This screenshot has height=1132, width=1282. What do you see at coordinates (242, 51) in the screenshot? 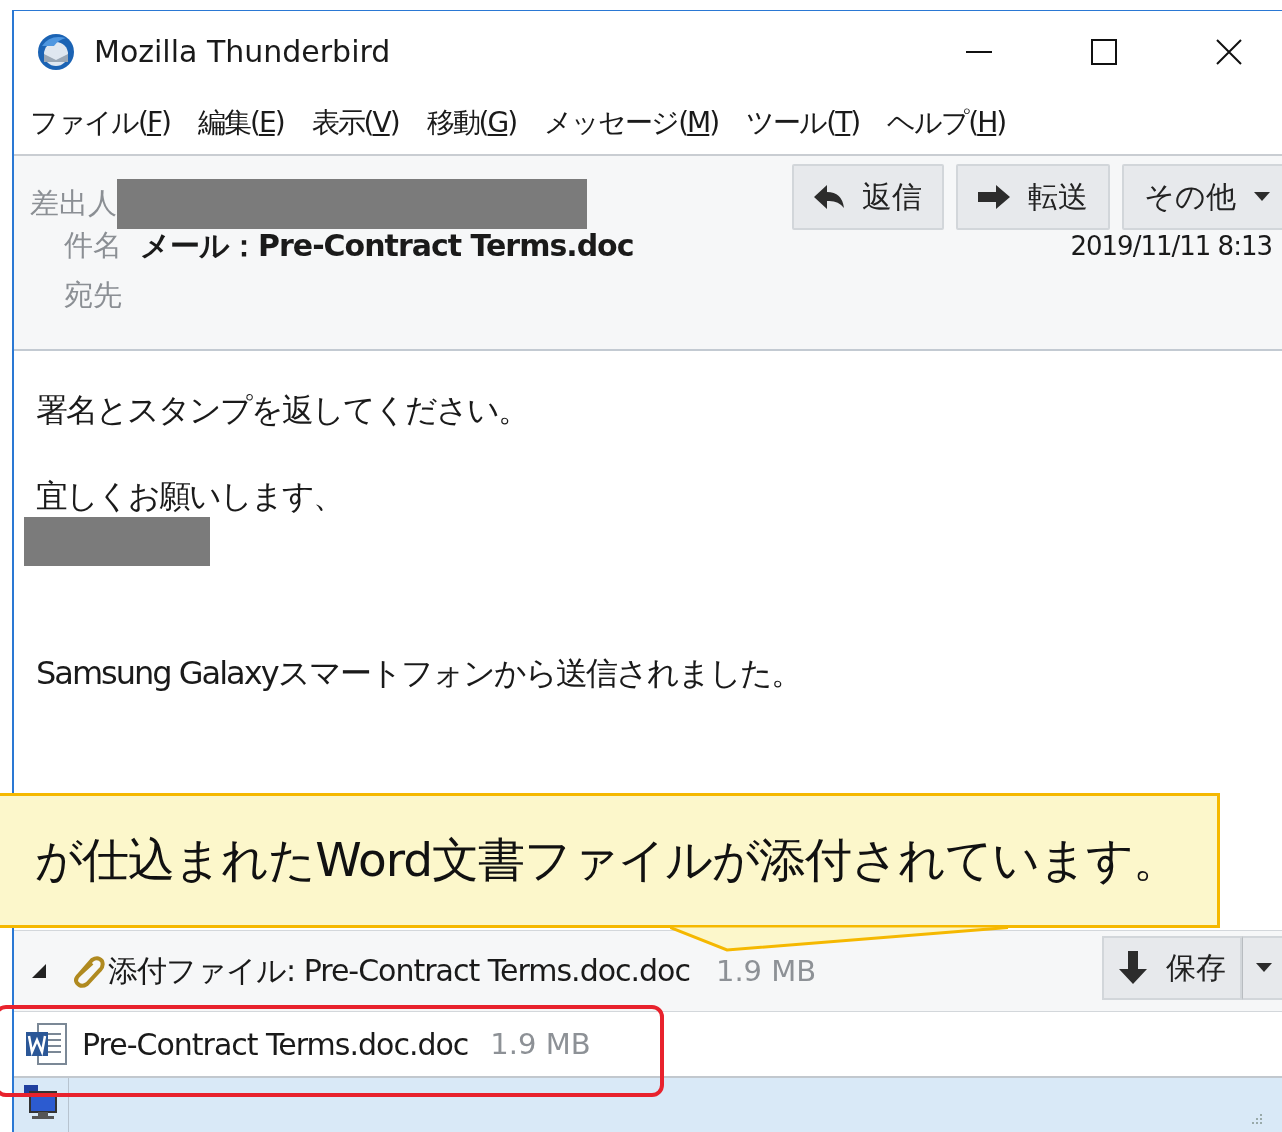
I see `window-title: Mozilla Thunderbird` at bounding box center [242, 51].